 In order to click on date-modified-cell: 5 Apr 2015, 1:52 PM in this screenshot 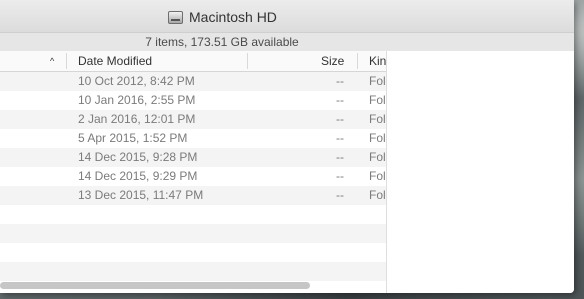, I will do `click(133, 138)`.